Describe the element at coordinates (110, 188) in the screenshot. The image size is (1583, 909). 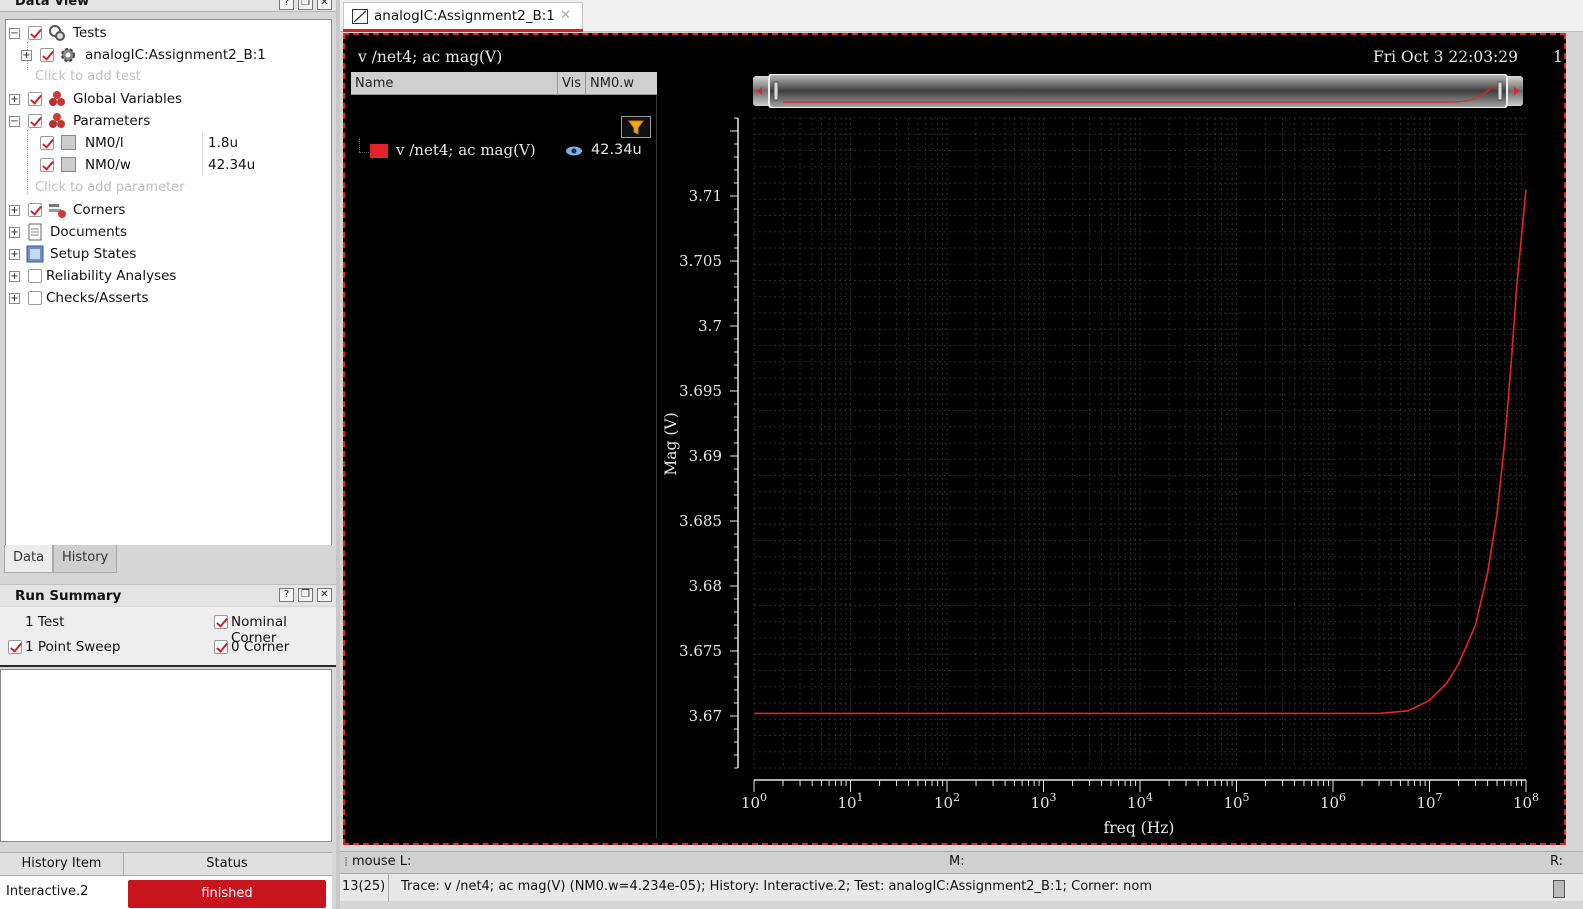
I see `add-parameter-hint: Click to add parameter` at that location.